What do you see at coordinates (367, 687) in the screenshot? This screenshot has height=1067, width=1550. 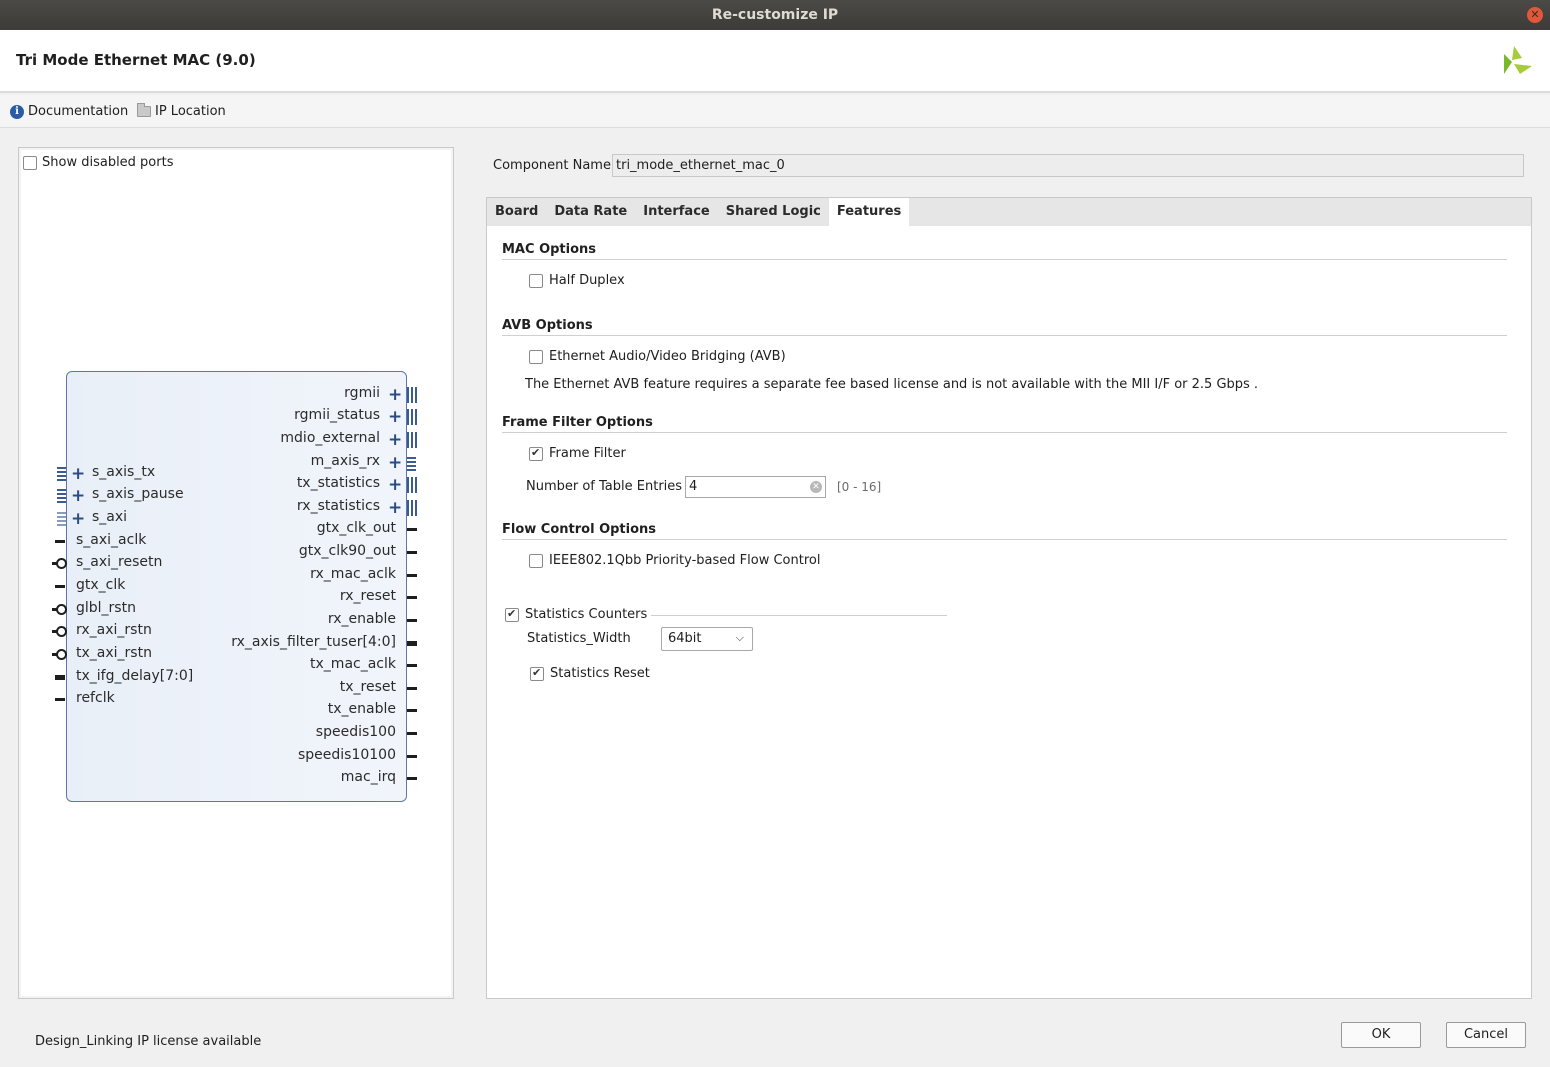 I see `port-tx-reset: tx_reset` at bounding box center [367, 687].